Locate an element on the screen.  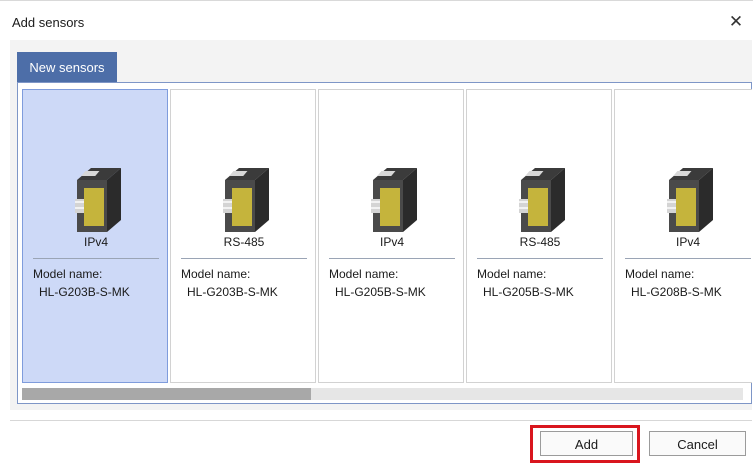
title-bar: Add sensors ✕ is located at coordinates (376, 20).